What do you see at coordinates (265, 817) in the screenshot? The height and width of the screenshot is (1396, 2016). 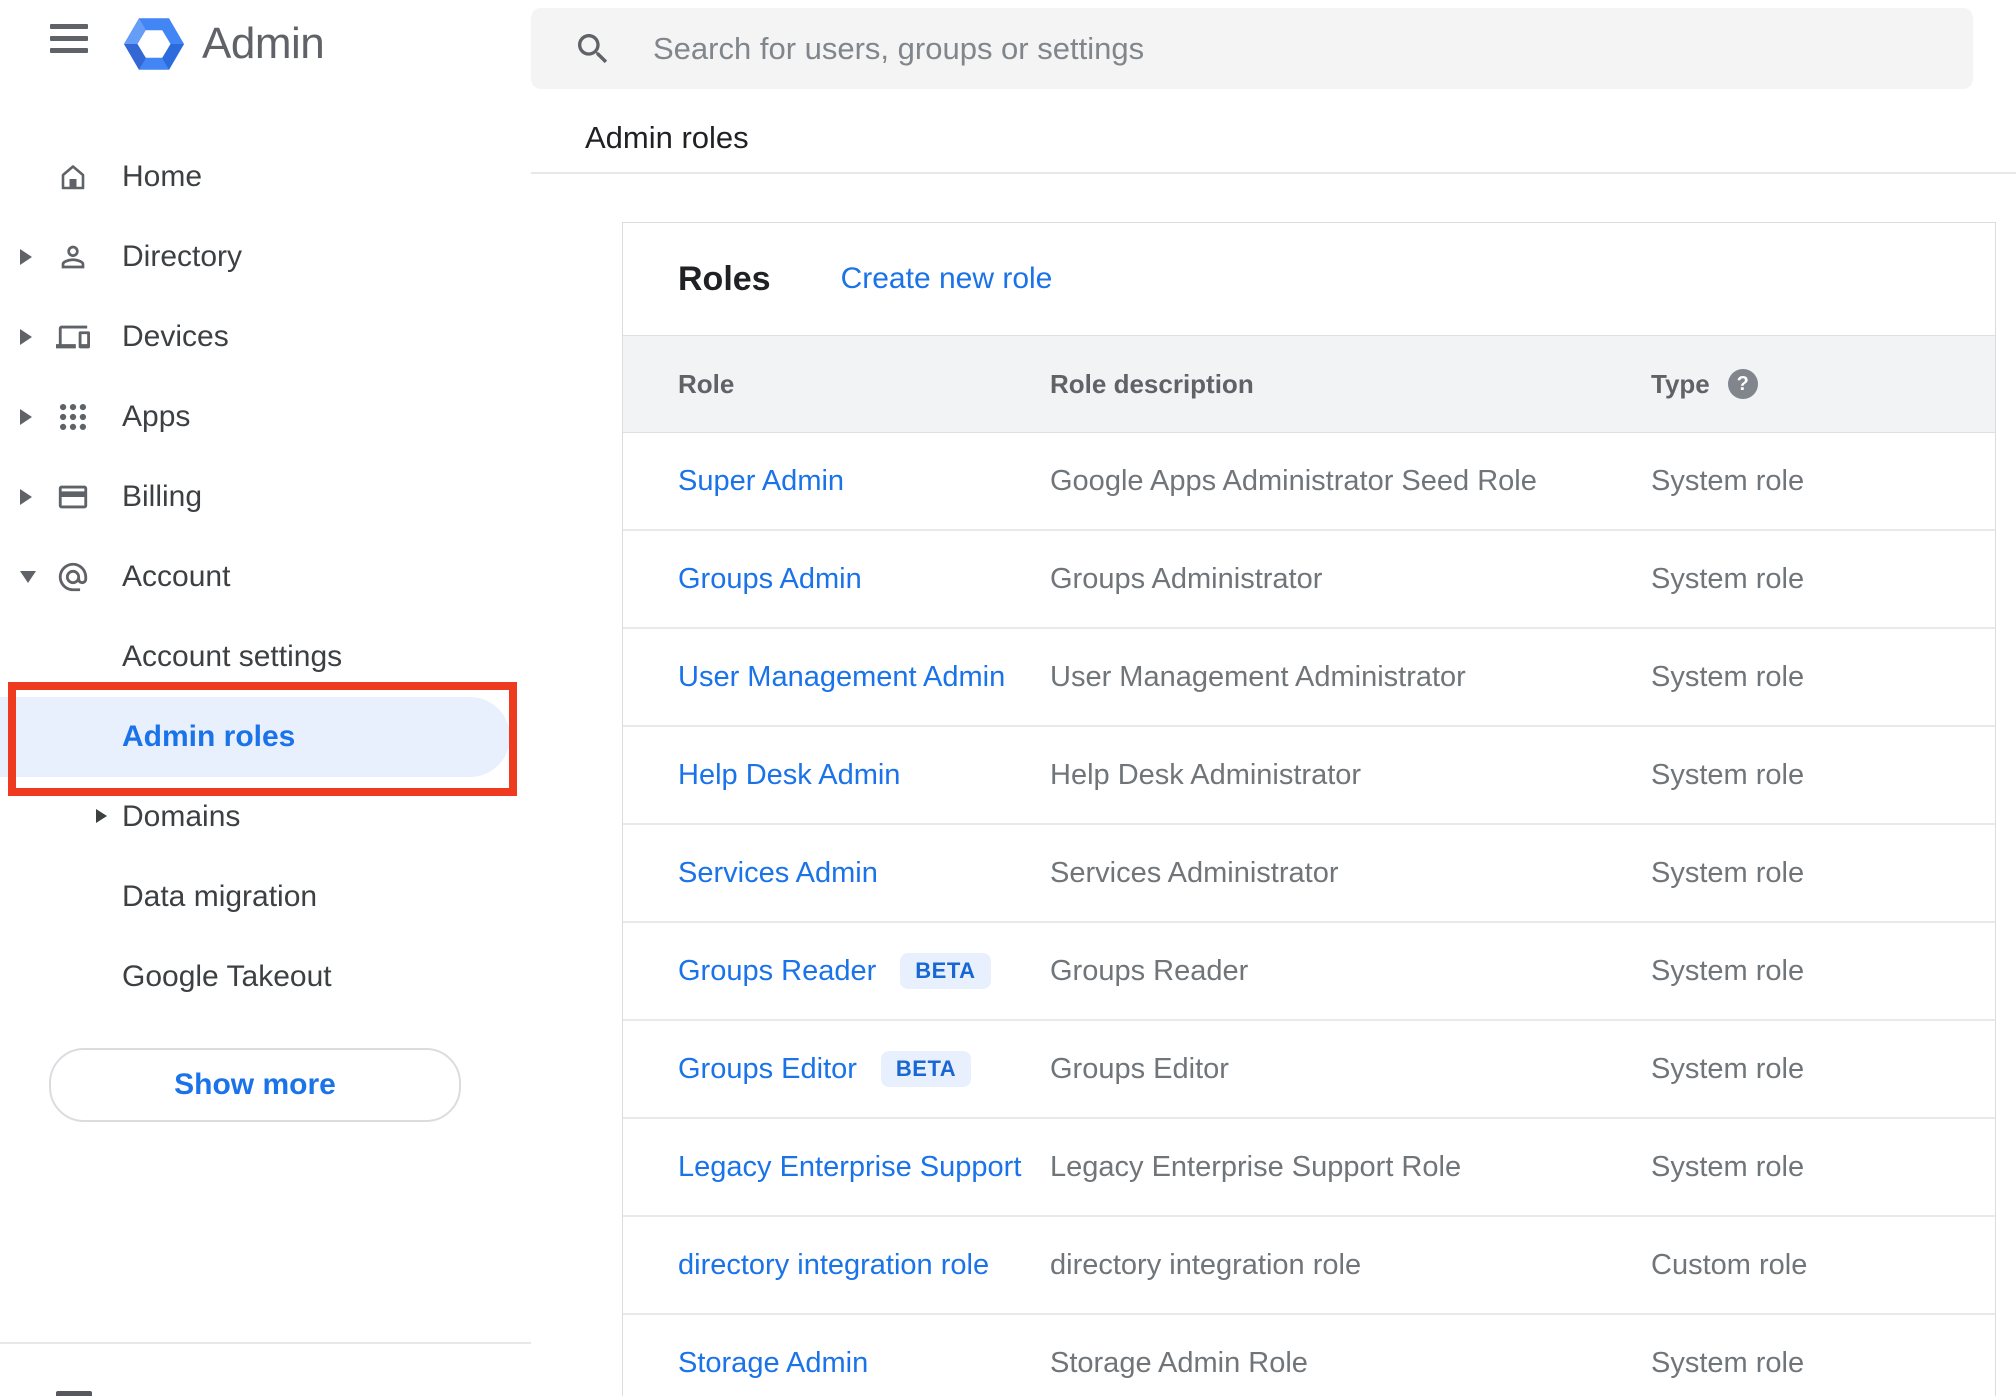 I see `sidebar-item-domains: Domains` at bounding box center [265, 817].